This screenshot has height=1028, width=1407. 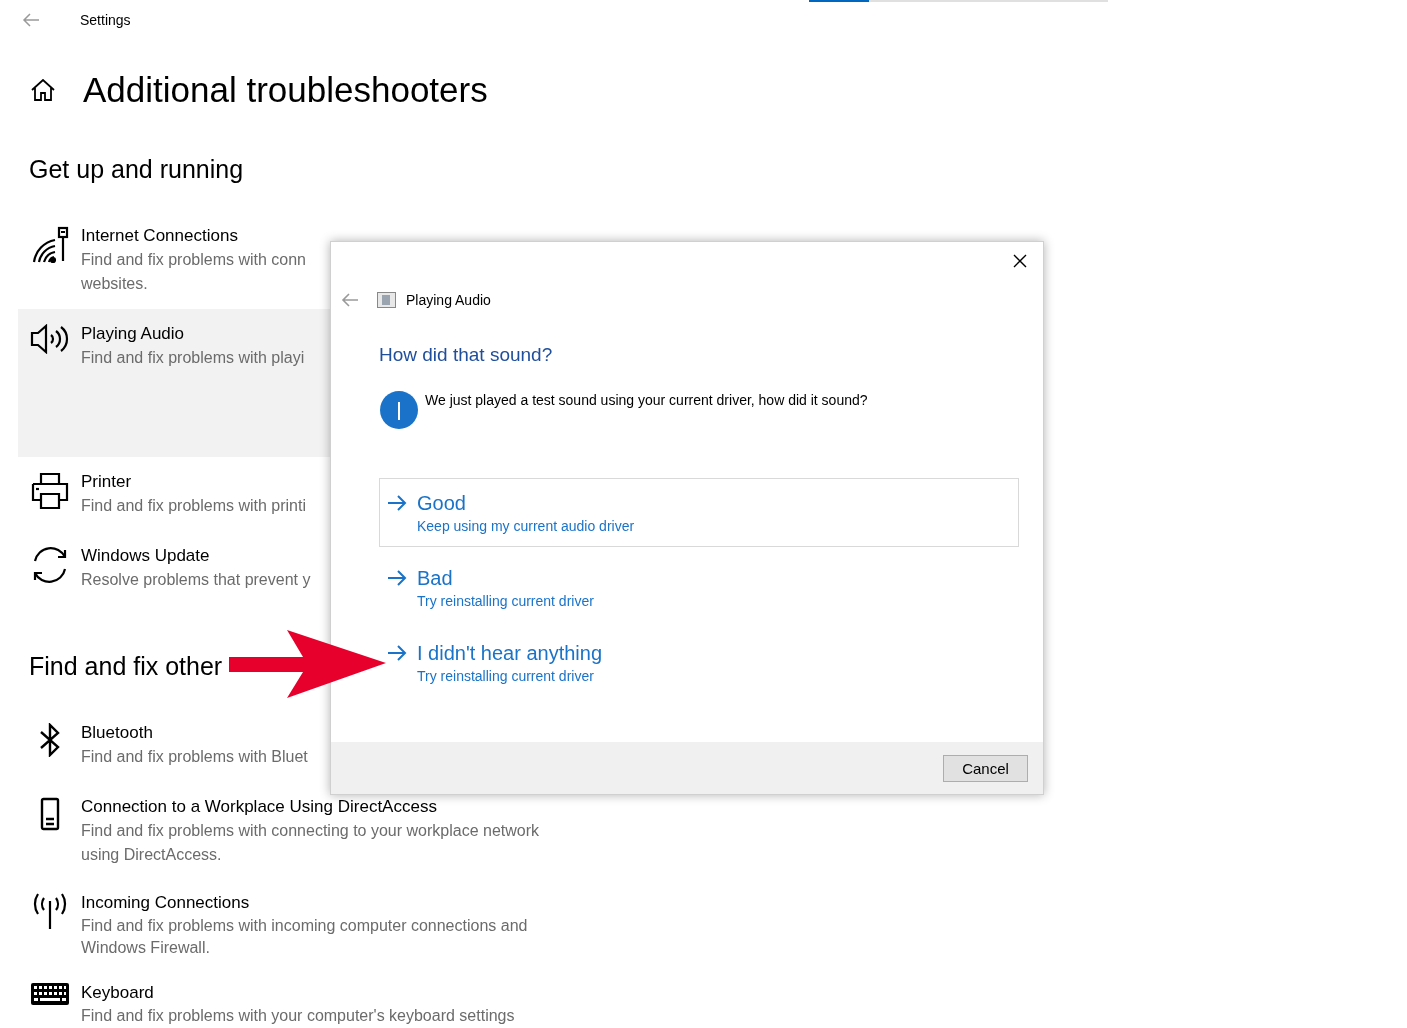 What do you see at coordinates (193, 506) in the screenshot?
I see `item-description: Find and fix problems with printi` at bounding box center [193, 506].